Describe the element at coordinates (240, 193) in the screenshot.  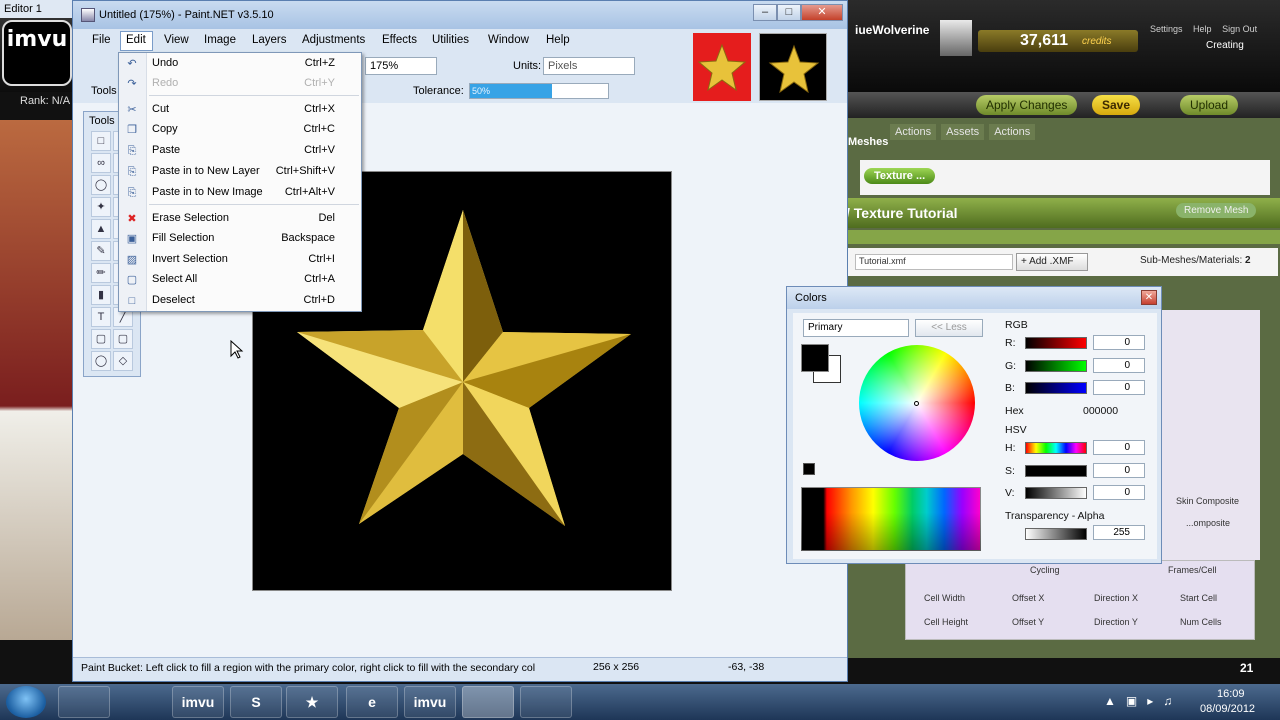
I see `menu-item-paste-in-to-new-image: ⎘ Paste in to New Image Ctrl+Alt+V` at that location.